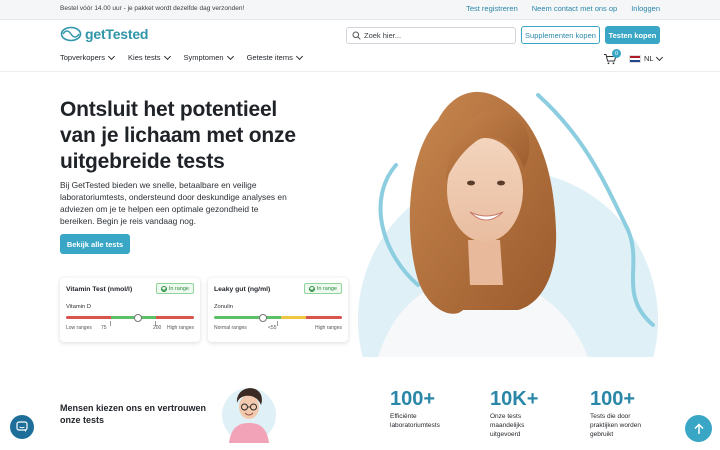 The width and height of the screenshot is (720, 450). What do you see at coordinates (356, 35) in the screenshot?
I see `search-icon` at bounding box center [356, 35].